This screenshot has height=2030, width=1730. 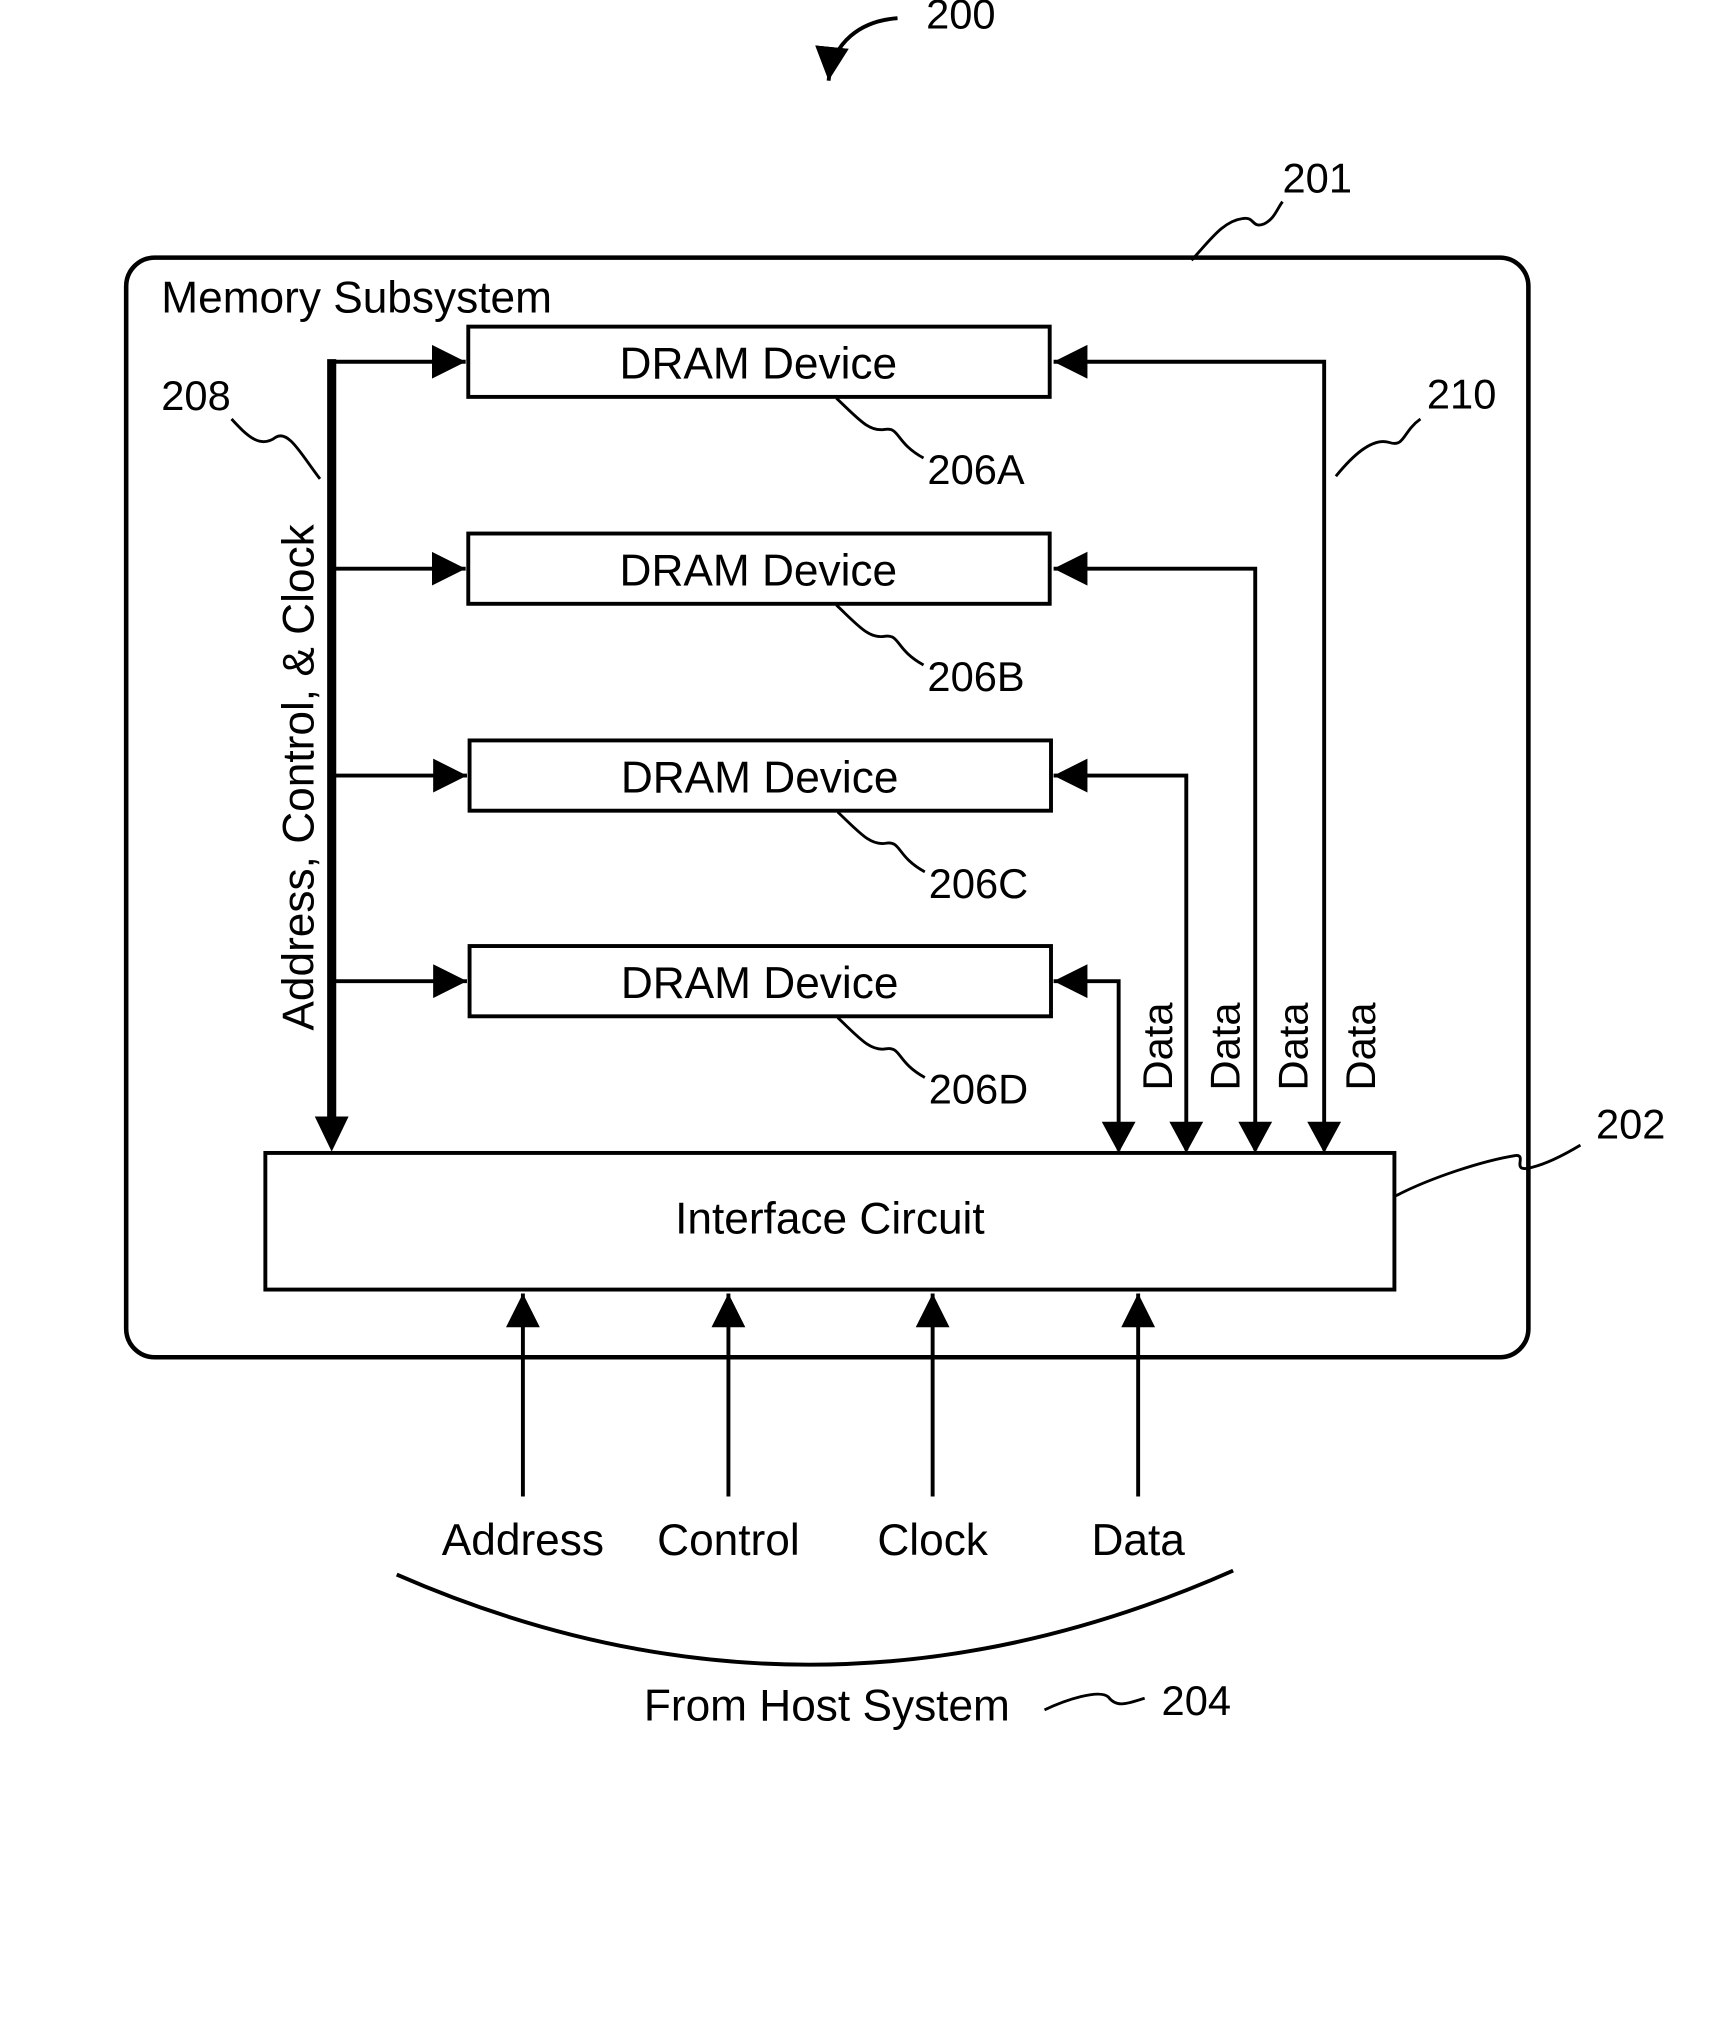 What do you see at coordinates (1488, 1170) in the screenshot?
I see `interface-leader` at bounding box center [1488, 1170].